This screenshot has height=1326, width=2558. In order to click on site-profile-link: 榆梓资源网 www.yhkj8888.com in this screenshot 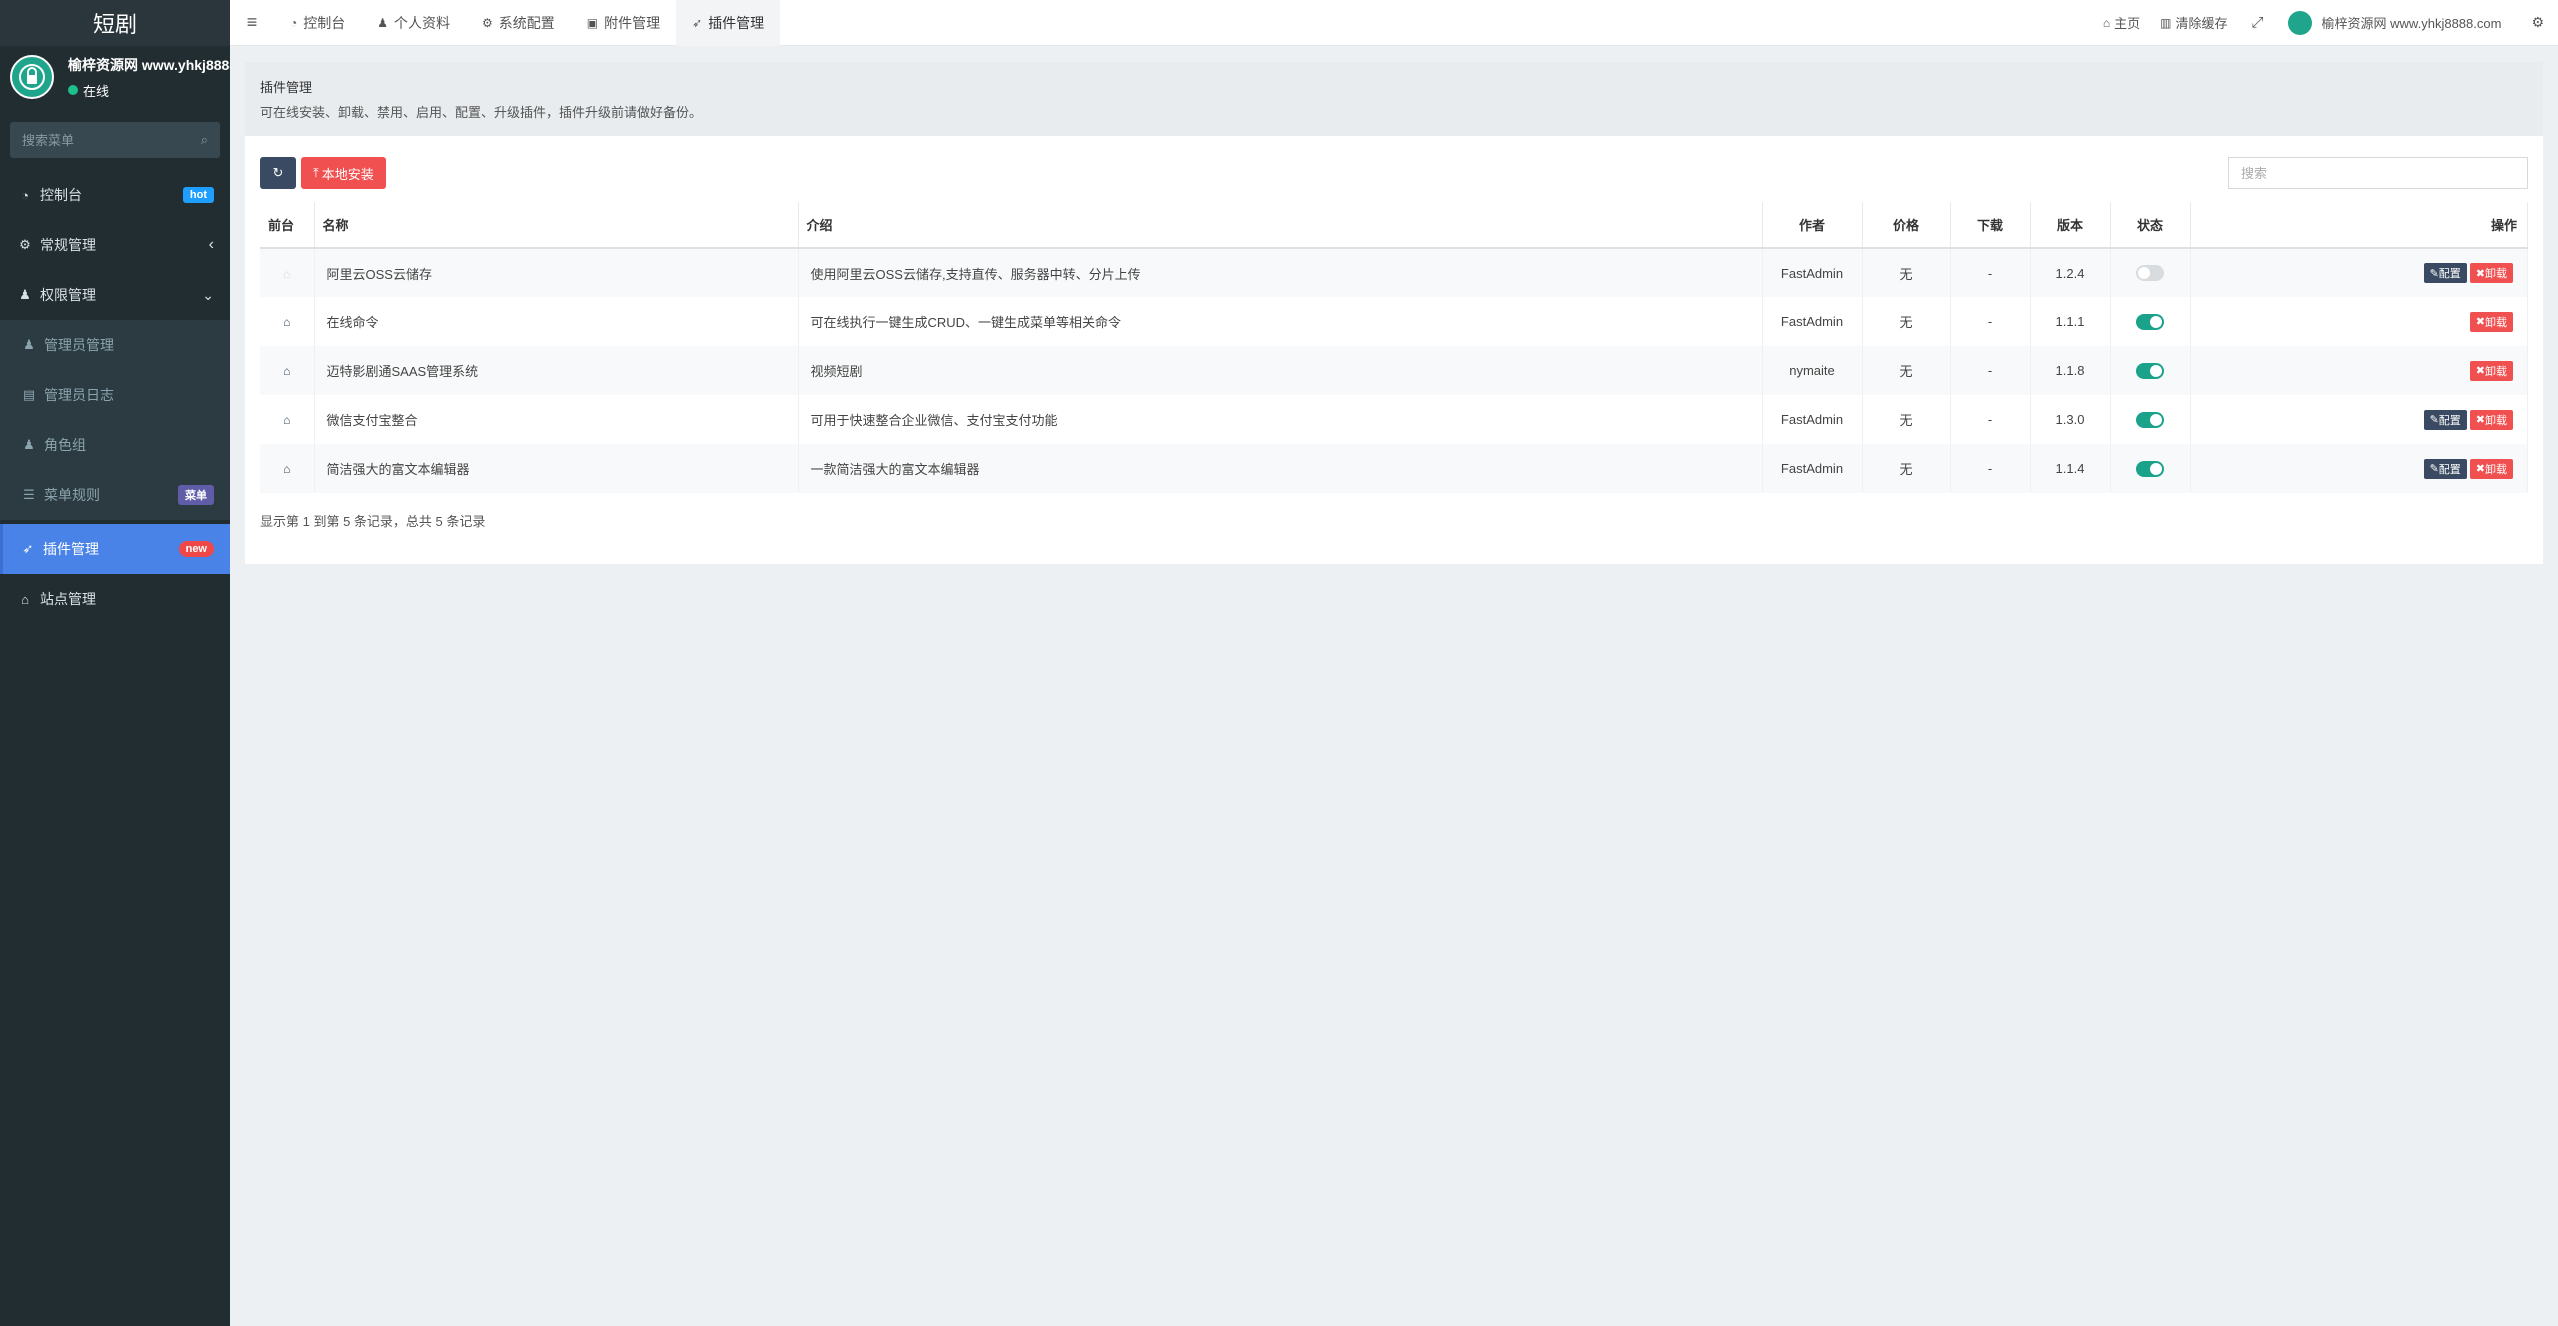, I will do `click(2400, 23)`.